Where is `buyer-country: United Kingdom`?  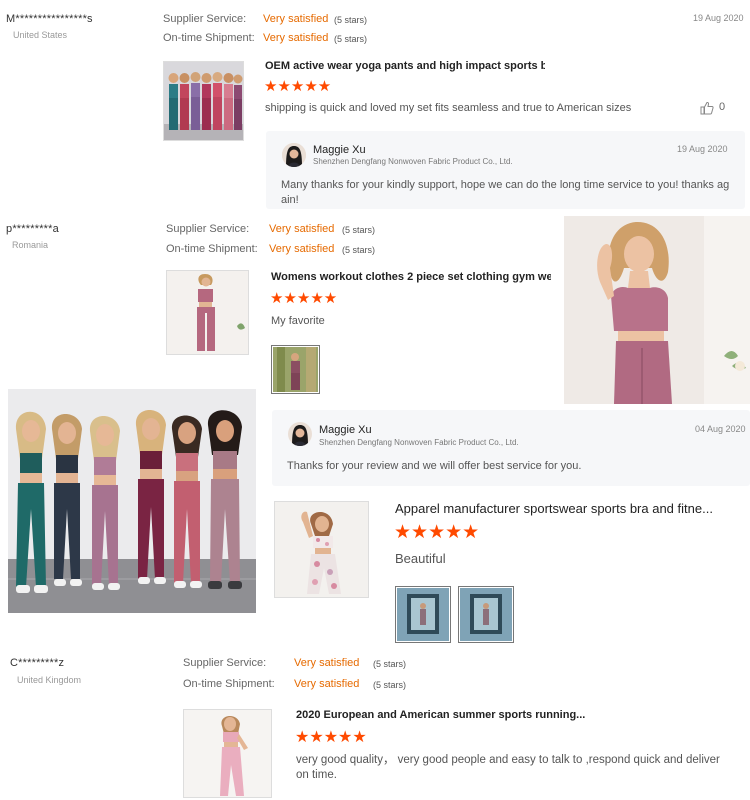
buyer-country: United Kingdom is located at coordinates (49, 680).